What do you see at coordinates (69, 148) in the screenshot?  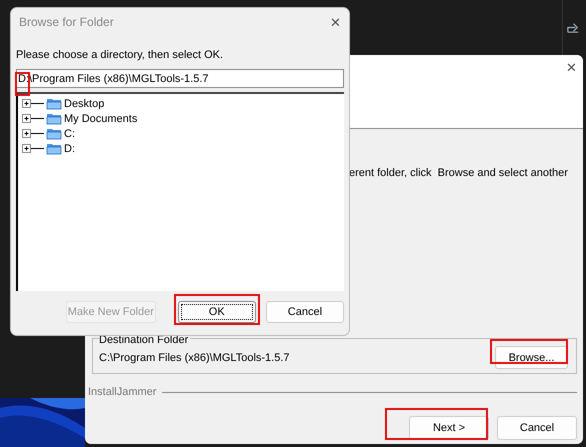 I see `tree-item: D:` at bounding box center [69, 148].